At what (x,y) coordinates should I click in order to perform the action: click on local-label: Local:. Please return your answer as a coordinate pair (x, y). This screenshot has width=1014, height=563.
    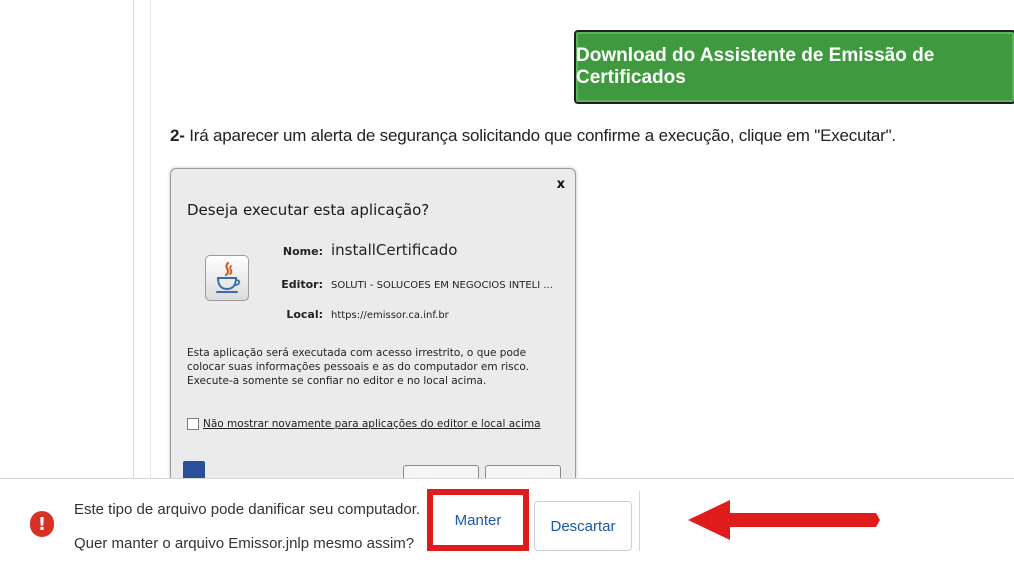
    Looking at the image, I should click on (304, 314).